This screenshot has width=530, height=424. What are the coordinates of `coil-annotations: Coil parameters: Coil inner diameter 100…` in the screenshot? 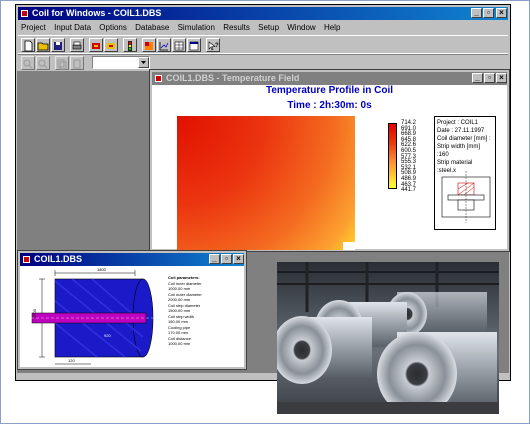 It's located at (185, 311).